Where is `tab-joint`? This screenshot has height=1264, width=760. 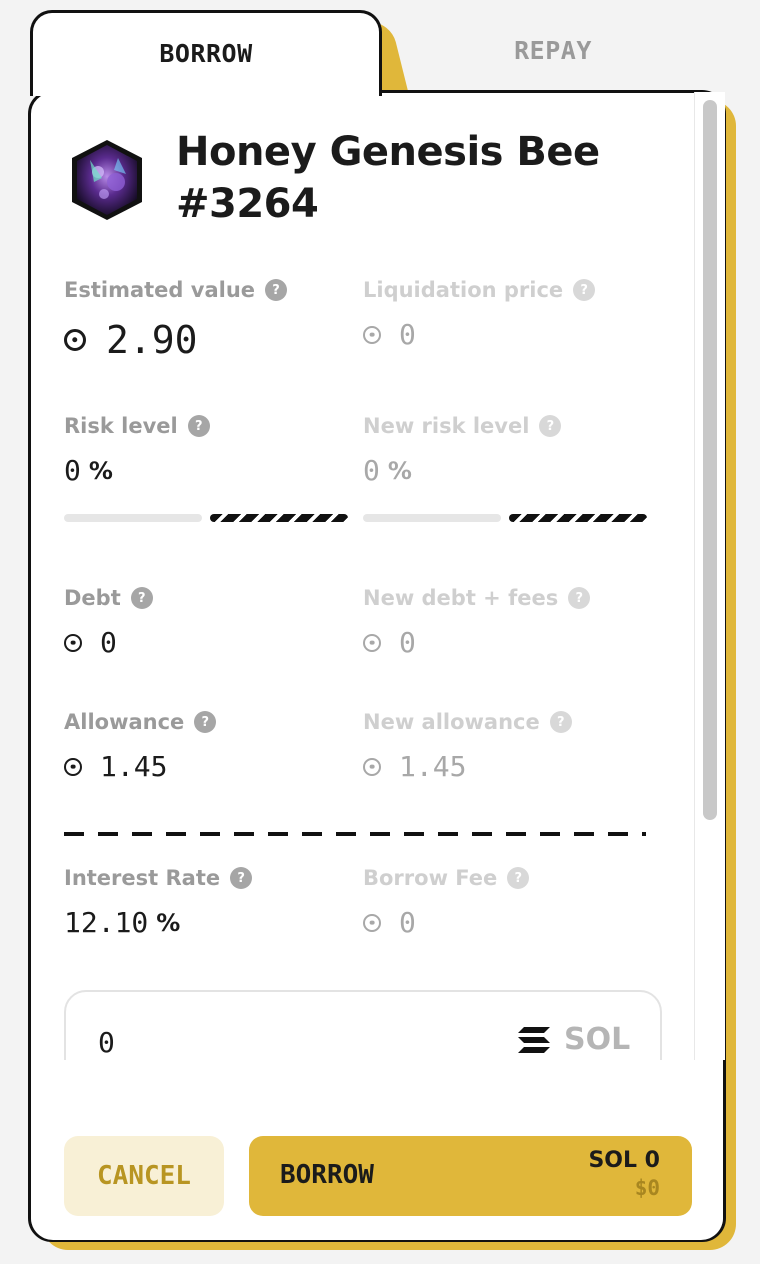 tab-joint is located at coordinates (204, 92).